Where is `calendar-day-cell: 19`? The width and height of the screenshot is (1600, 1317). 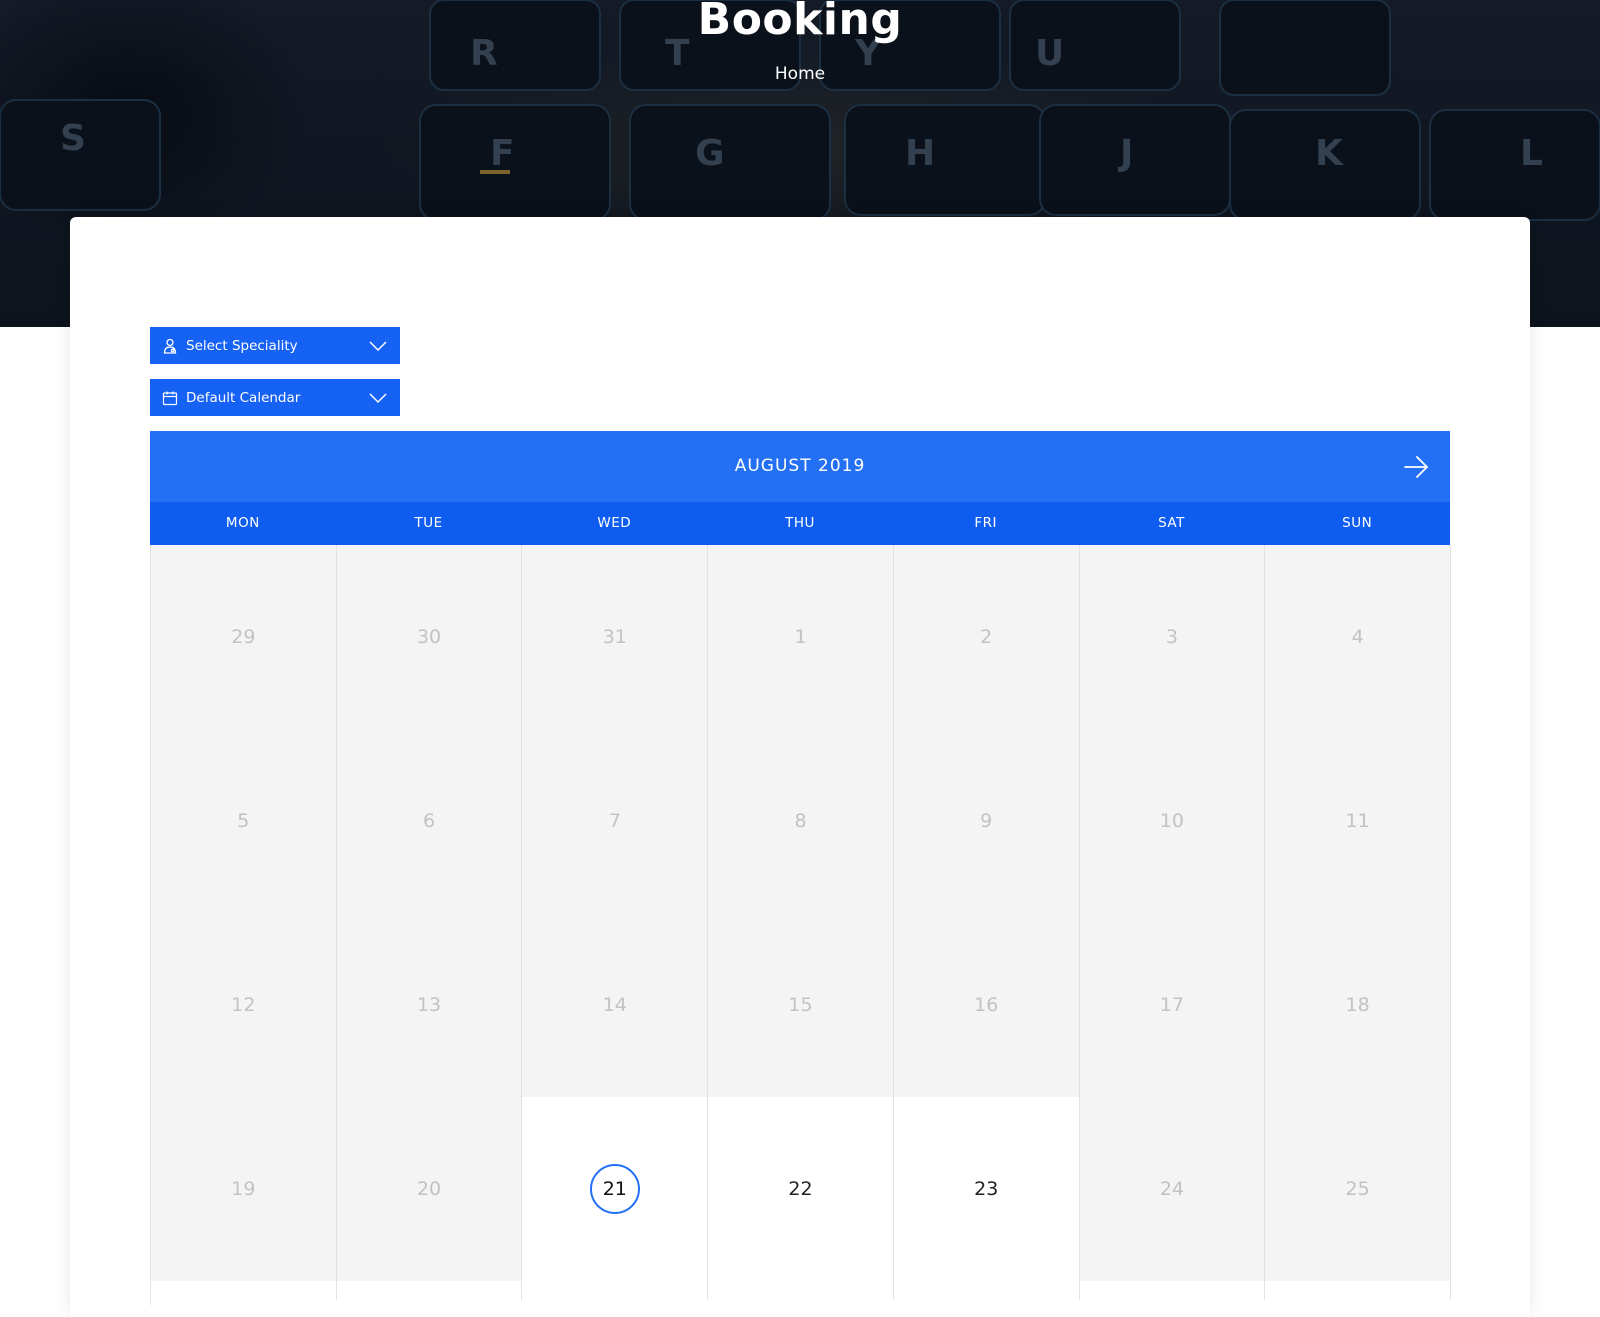 calendar-day-cell: 19 is located at coordinates (244, 1189).